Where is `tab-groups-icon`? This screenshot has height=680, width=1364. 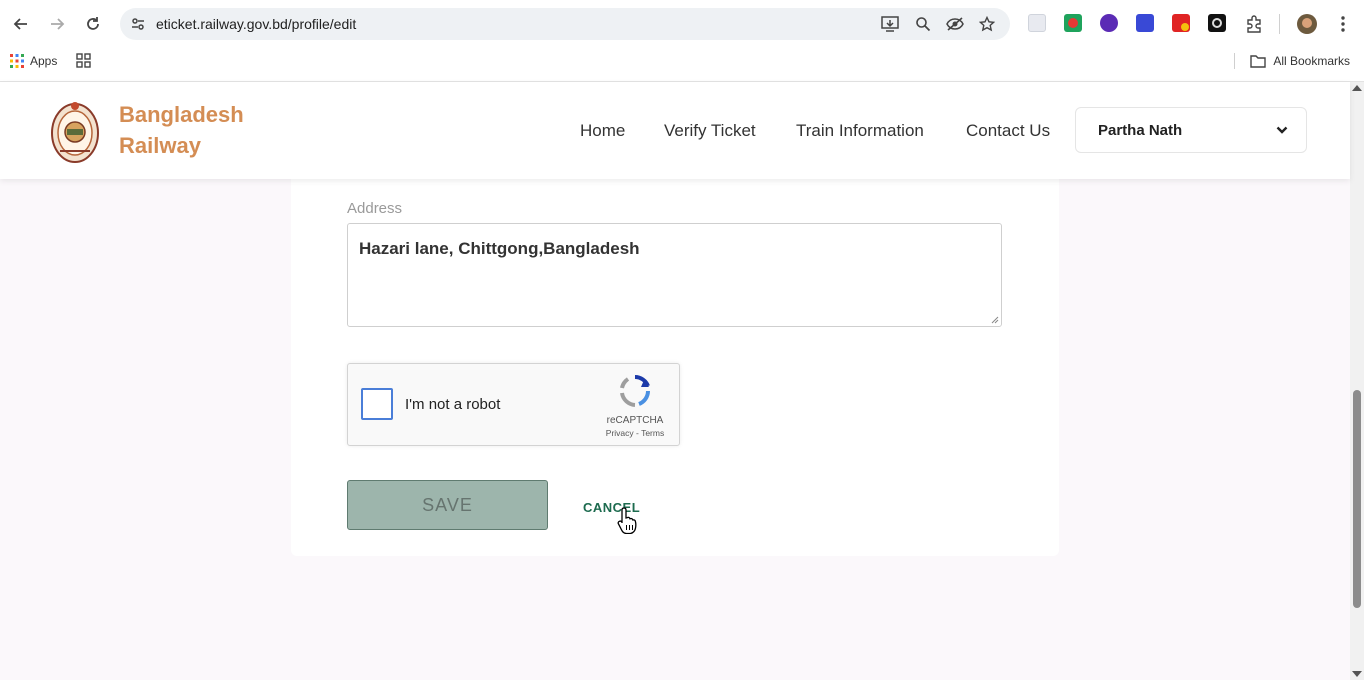 tab-groups-icon is located at coordinates (83, 63).